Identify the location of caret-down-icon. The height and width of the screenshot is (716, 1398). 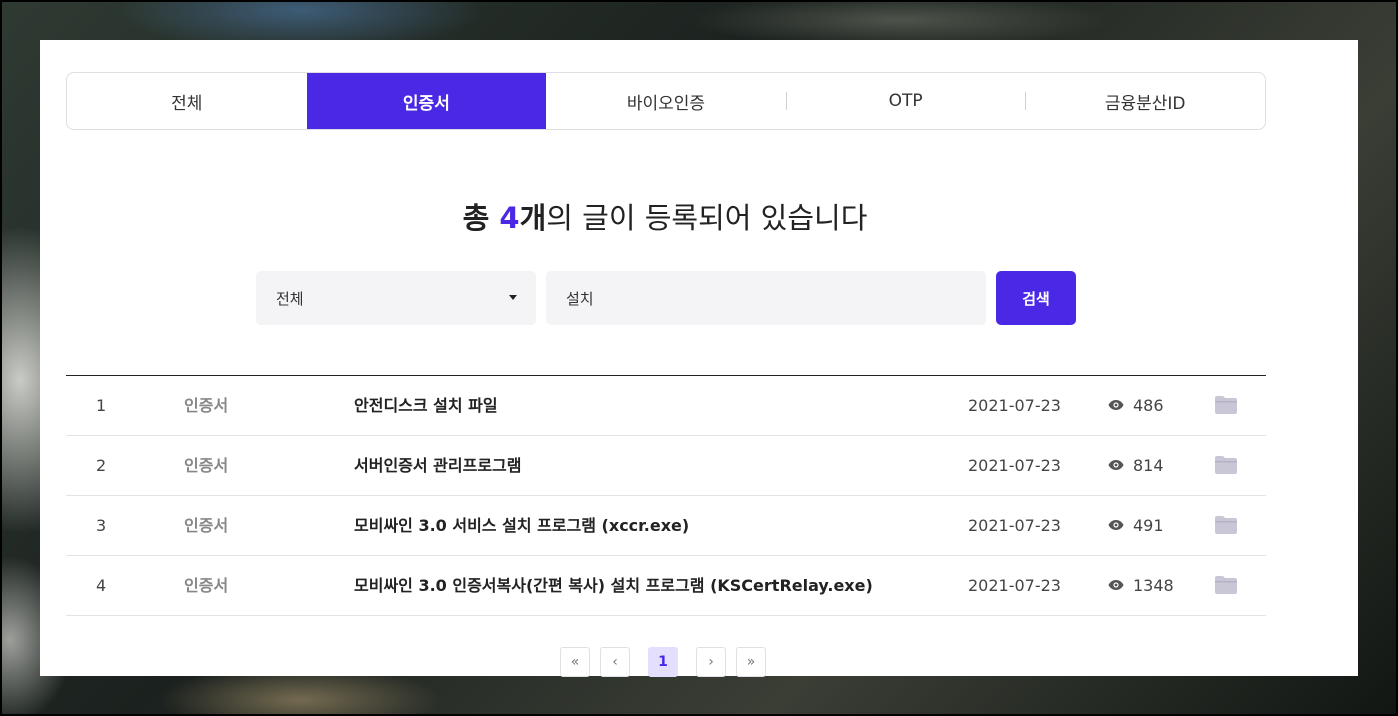
(513, 297).